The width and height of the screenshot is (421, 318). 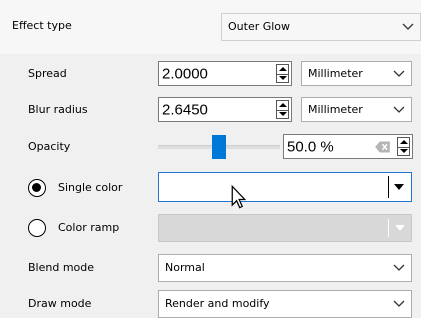 What do you see at coordinates (185, 73) in the screenshot?
I see `spread-value: 2.0000` at bounding box center [185, 73].